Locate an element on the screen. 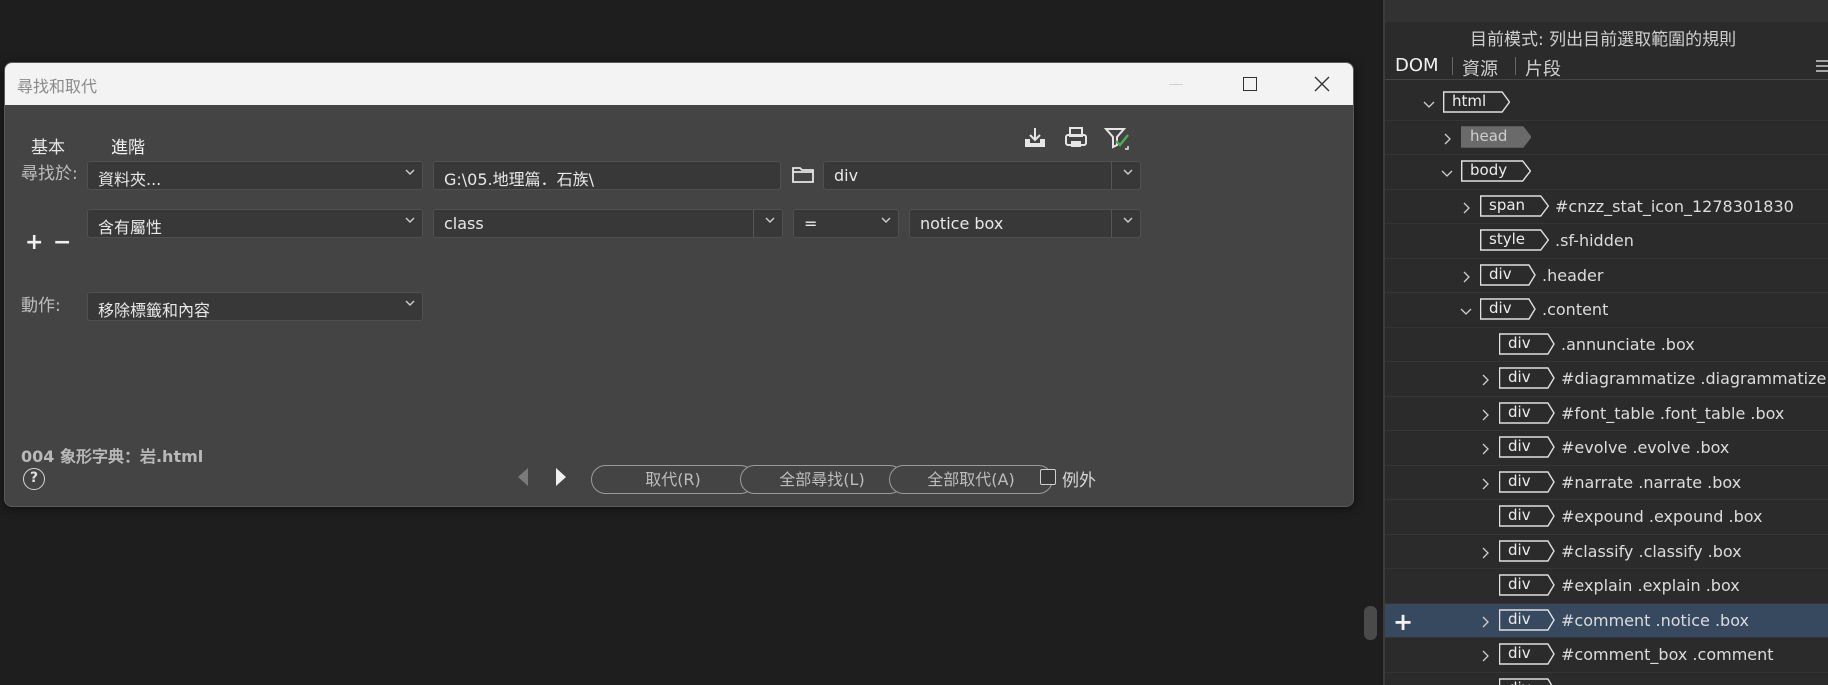 Image resolution: width=1828 pixels, height=685 pixels. tab-assets: 資源 is located at coordinates (1480, 68).